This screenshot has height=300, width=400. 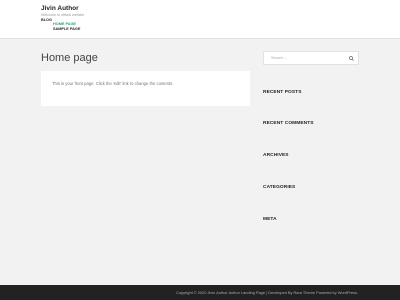 I want to click on widget-title-categories: CATEGORIES, so click(x=279, y=187).